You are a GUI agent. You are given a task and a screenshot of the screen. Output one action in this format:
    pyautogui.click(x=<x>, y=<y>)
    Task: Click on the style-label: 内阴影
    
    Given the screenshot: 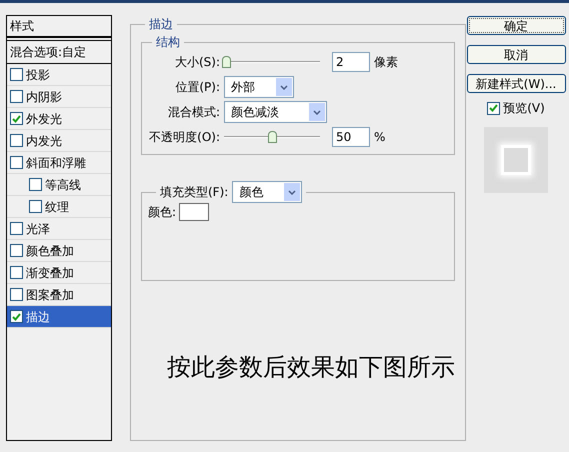 What is the action you would take?
    pyautogui.click(x=44, y=97)
    